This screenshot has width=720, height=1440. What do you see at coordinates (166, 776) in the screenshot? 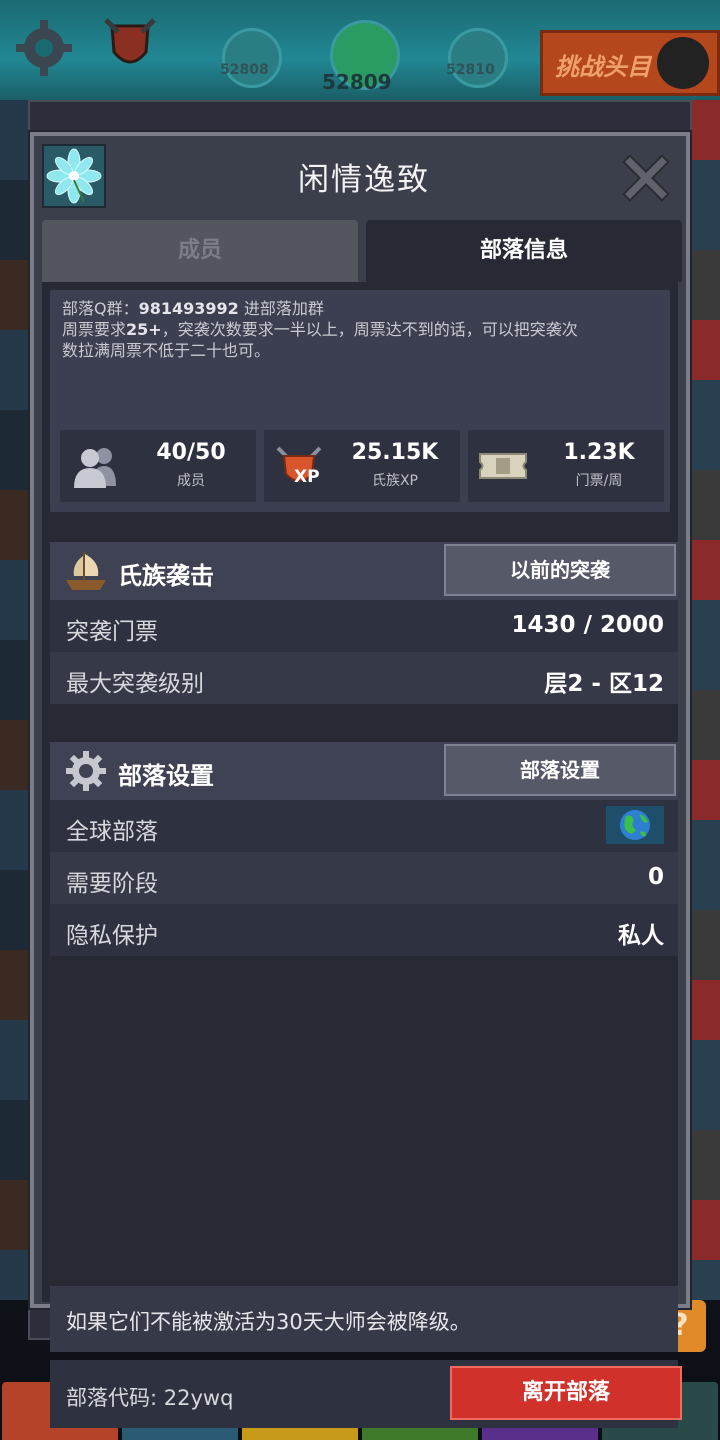
I see `clan-settings-title: 部落设置` at bounding box center [166, 776].